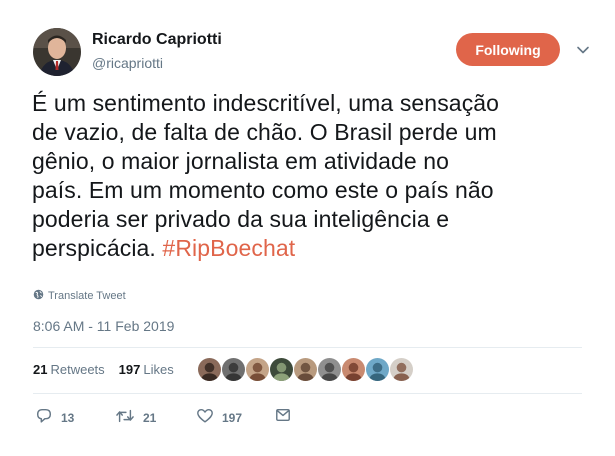 This screenshot has width=615, height=456. What do you see at coordinates (150, 417) in the screenshot?
I see `retweet-count: 21` at bounding box center [150, 417].